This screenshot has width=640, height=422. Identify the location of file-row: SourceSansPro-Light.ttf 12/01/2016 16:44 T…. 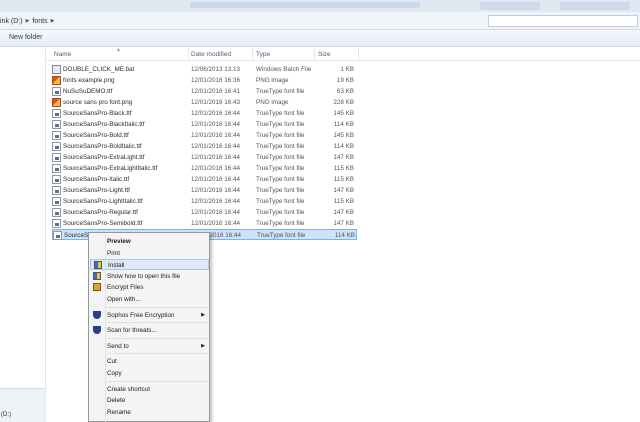
(204, 190).